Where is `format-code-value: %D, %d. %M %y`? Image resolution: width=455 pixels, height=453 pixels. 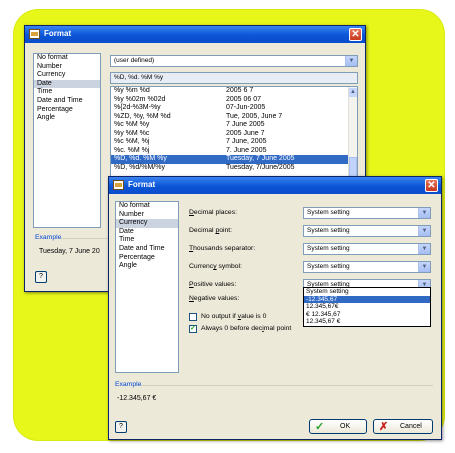
format-code-value: %D, %d. %M %y is located at coordinates (139, 77).